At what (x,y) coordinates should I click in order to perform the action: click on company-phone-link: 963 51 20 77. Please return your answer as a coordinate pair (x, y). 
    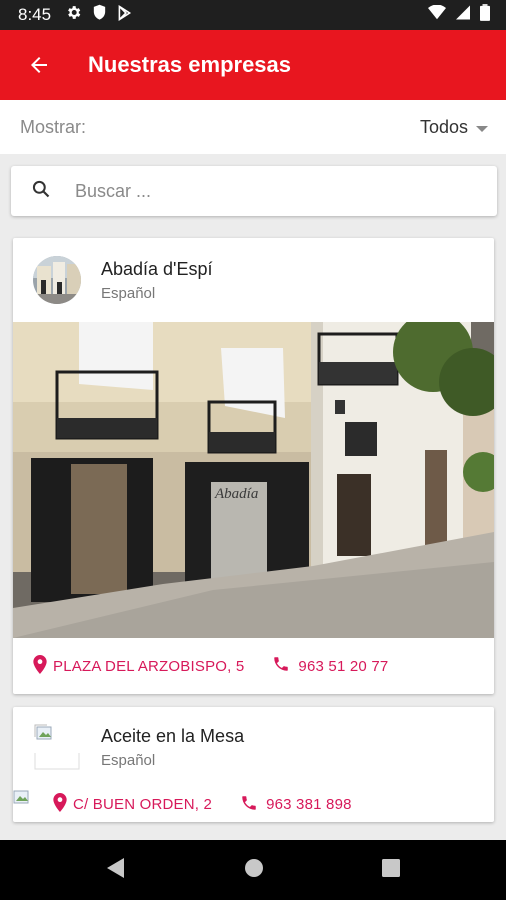
    Looking at the image, I should click on (330, 666).